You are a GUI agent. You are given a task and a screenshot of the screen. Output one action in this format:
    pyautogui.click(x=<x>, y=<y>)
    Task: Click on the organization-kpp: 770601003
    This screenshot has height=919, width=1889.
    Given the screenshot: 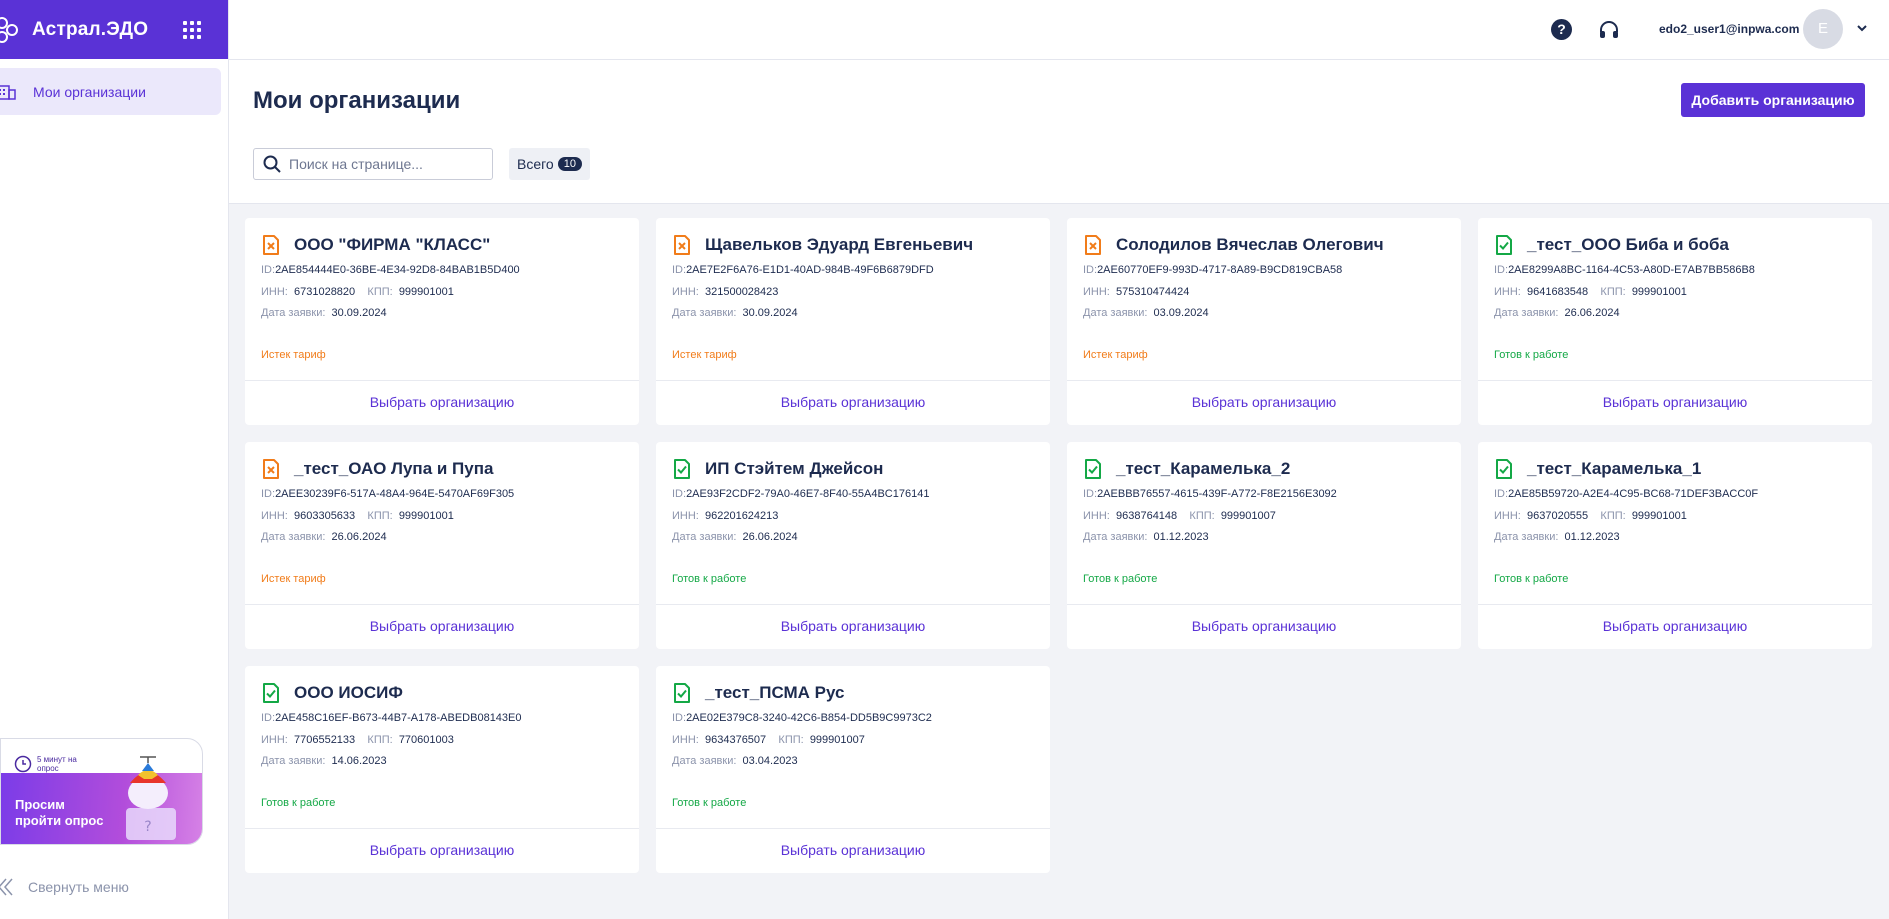 What is the action you would take?
    pyautogui.click(x=426, y=740)
    